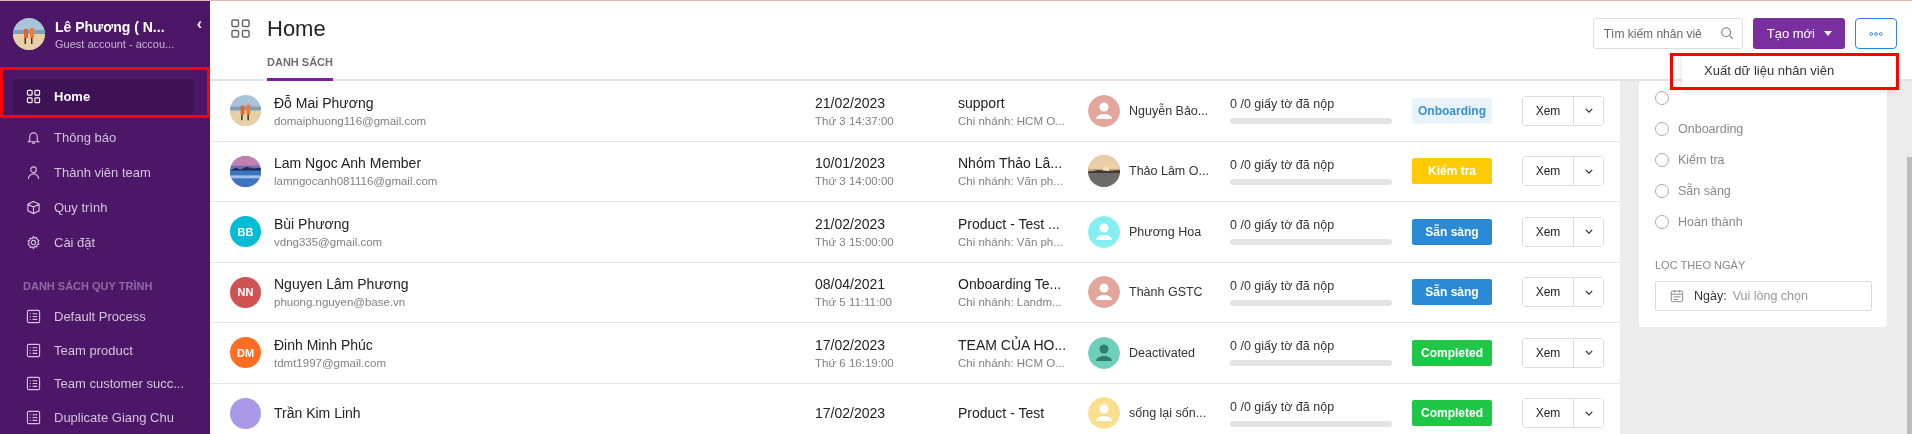  What do you see at coordinates (105, 173) in the screenshot?
I see `nav-item: Thành viên team` at bounding box center [105, 173].